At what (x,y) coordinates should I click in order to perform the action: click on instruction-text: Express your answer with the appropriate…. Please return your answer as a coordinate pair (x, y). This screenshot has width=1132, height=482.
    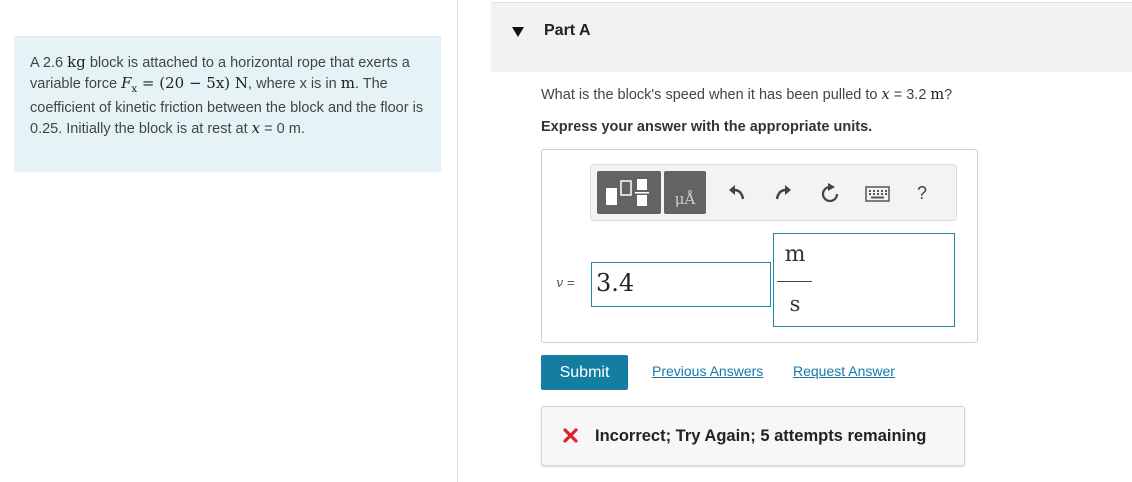
    Looking at the image, I should click on (707, 127).